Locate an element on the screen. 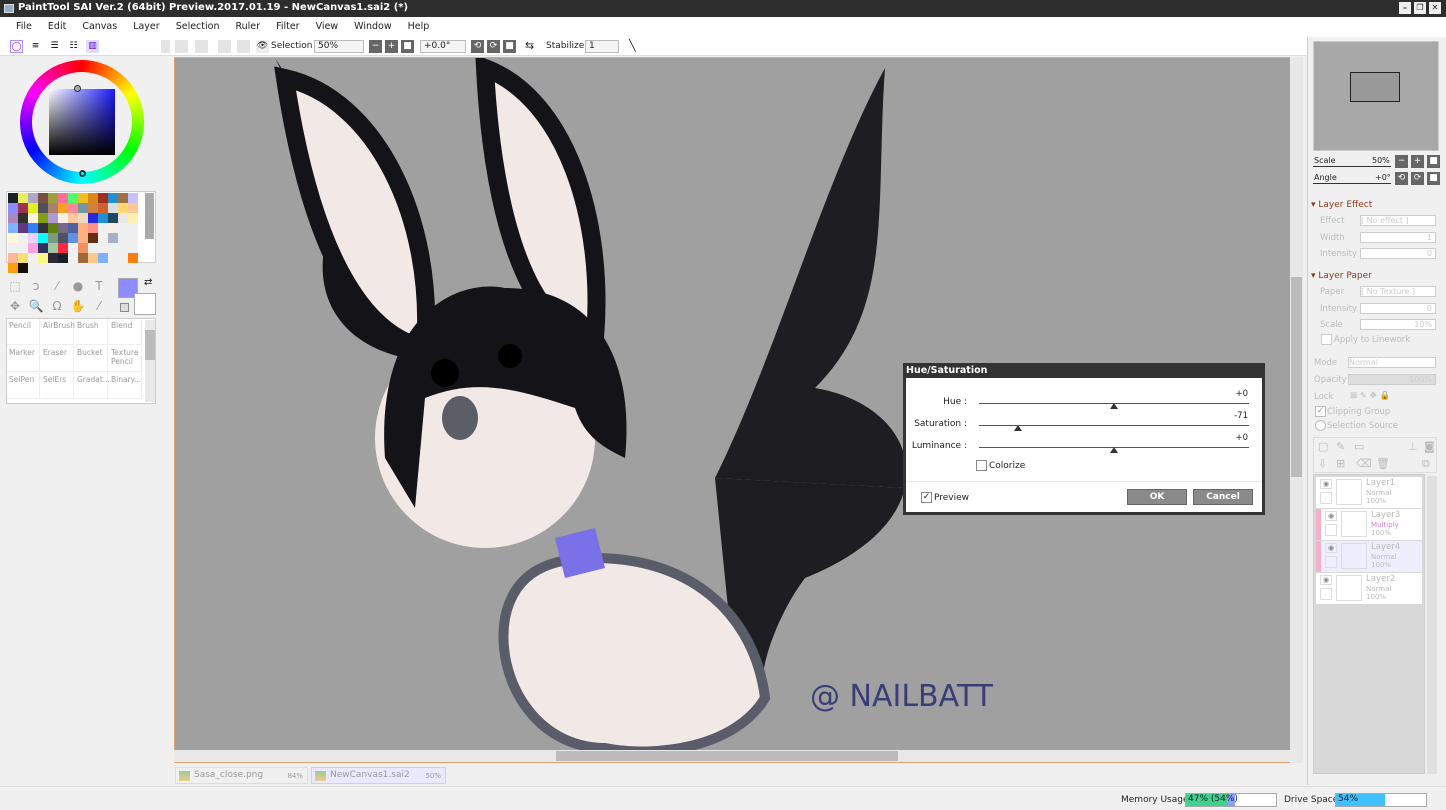 The width and height of the screenshot is (1446, 810). close-button: ✕ is located at coordinates (1435, 8).